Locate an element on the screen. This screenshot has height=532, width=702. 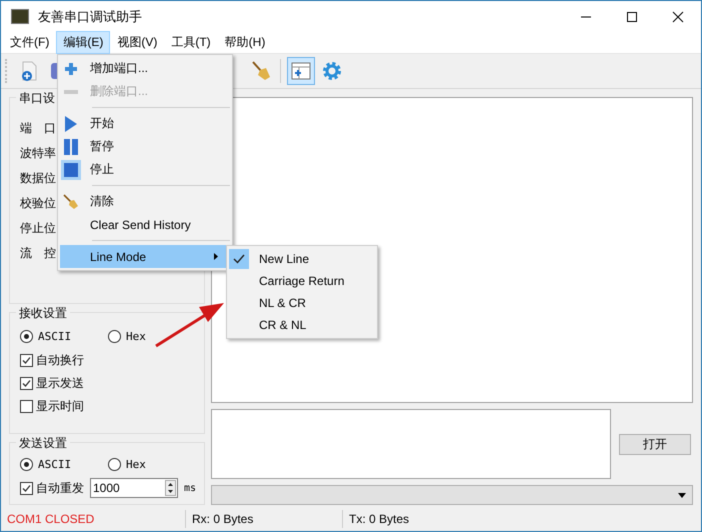
field-label: 端 口 is located at coordinates (38, 128).